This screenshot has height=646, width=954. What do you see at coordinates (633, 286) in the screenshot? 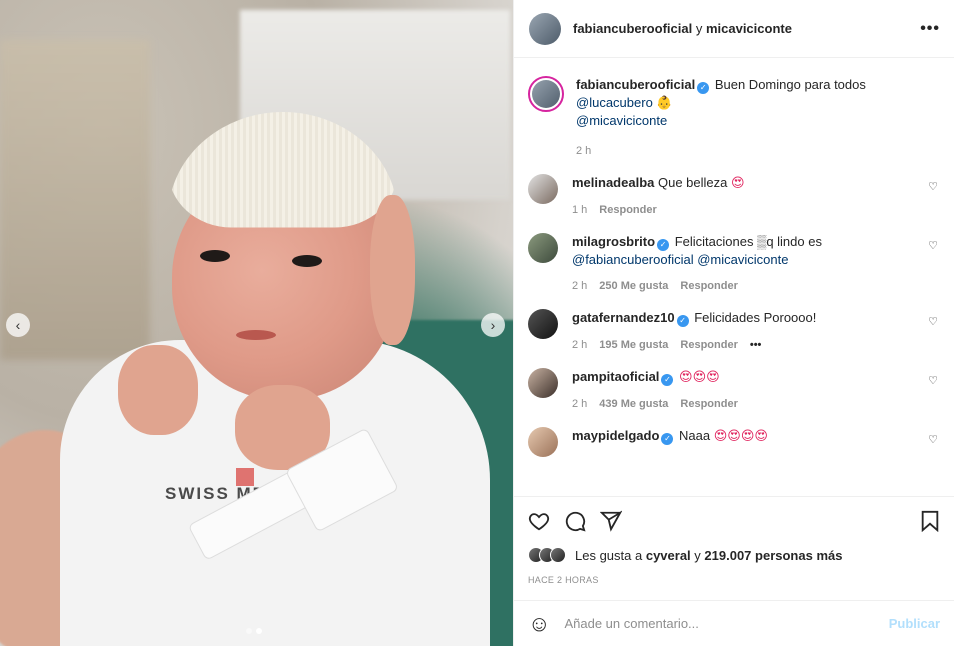
I see `comment-likes: 250 Me gusta` at bounding box center [633, 286].